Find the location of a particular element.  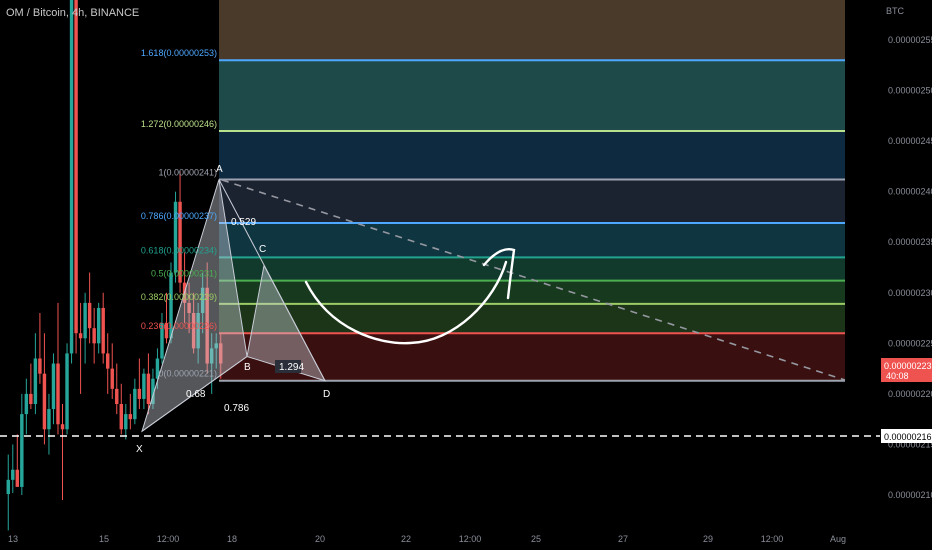

pattern-ratio: 1.294 is located at coordinates (291, 367).